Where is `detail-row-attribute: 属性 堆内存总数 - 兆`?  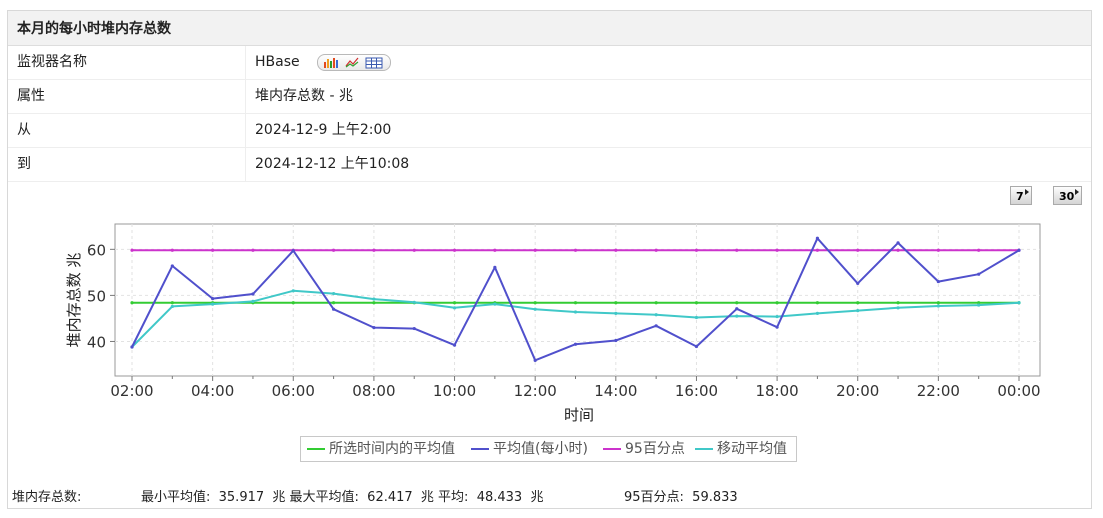
detail-row-attribute: 属性 堆内存总数 - 兆 is located at coordinates (549, 97).